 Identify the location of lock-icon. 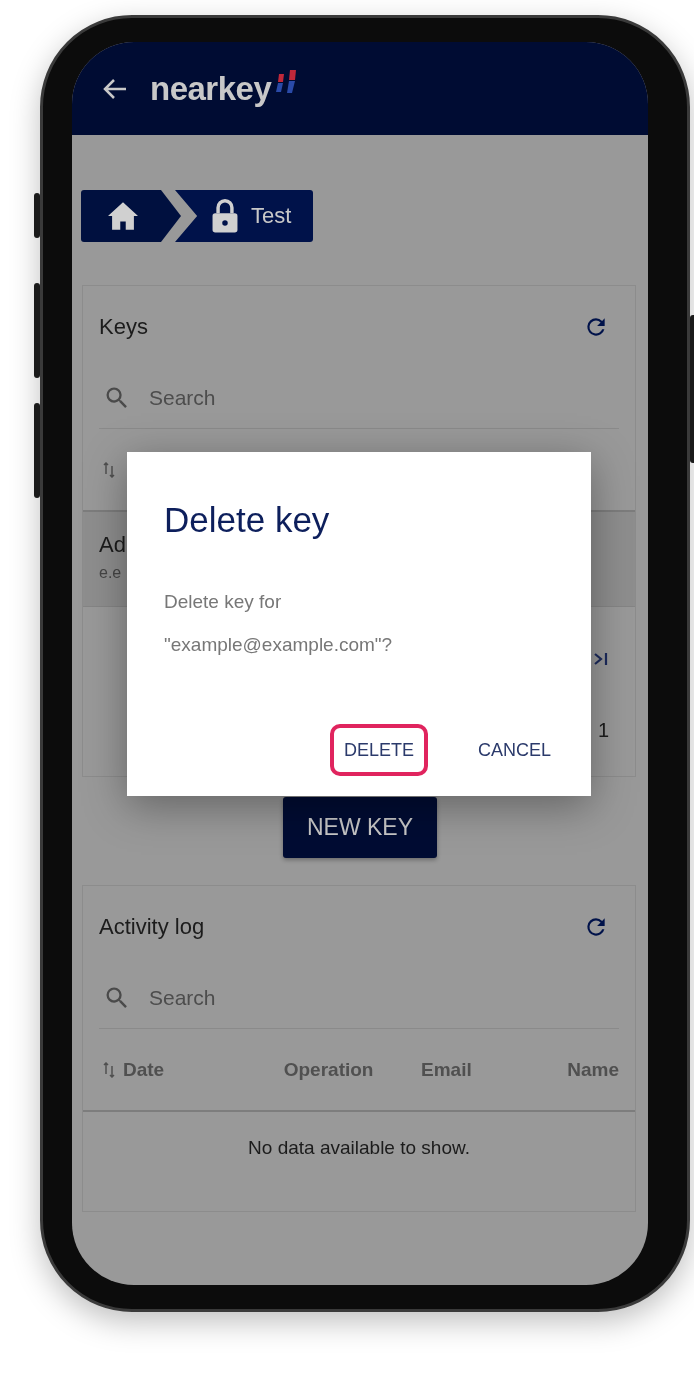
(225, 216).